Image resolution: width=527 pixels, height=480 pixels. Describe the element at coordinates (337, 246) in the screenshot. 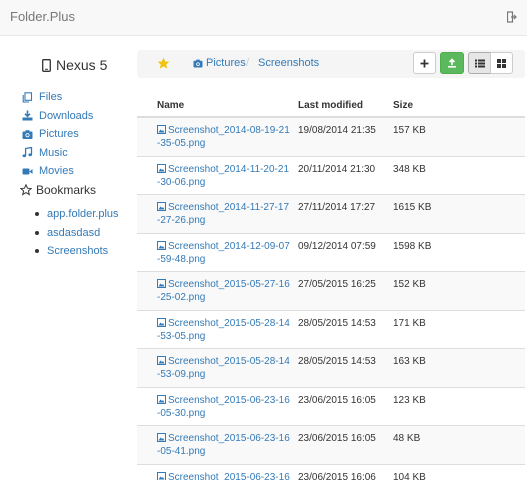

I see `file-modified: 09/12/2014 07:59` at that location.